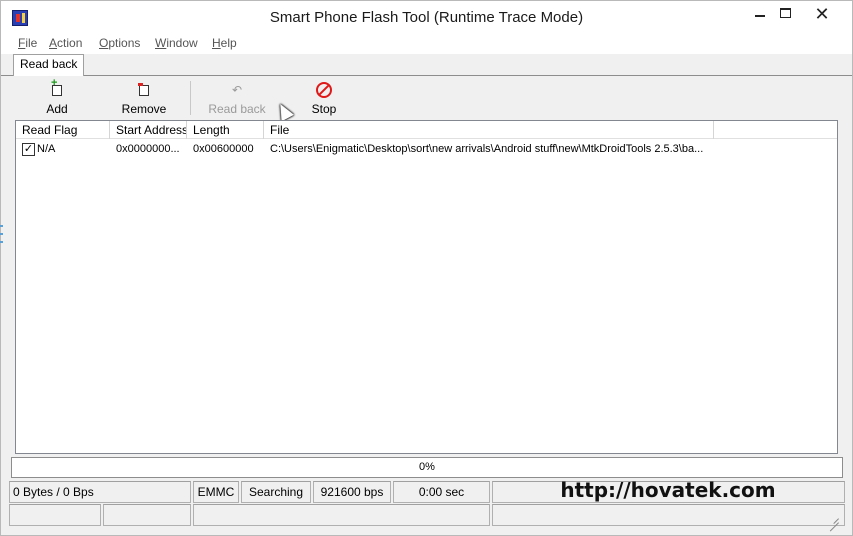 This screenshot has width=853, height=536. I want to click on progress-percent: 0%, so click(427, 467).